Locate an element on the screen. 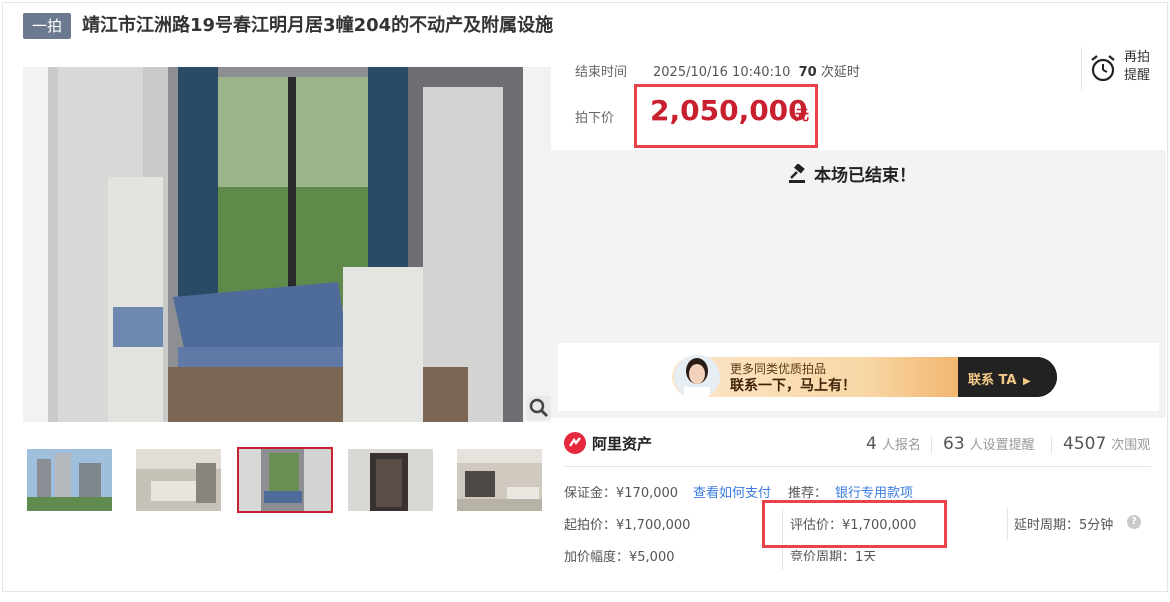 This screenshot has height=602, width=1170. bid-increment: 加价幅度：¥5,000 is located at coordinates (619, 557).